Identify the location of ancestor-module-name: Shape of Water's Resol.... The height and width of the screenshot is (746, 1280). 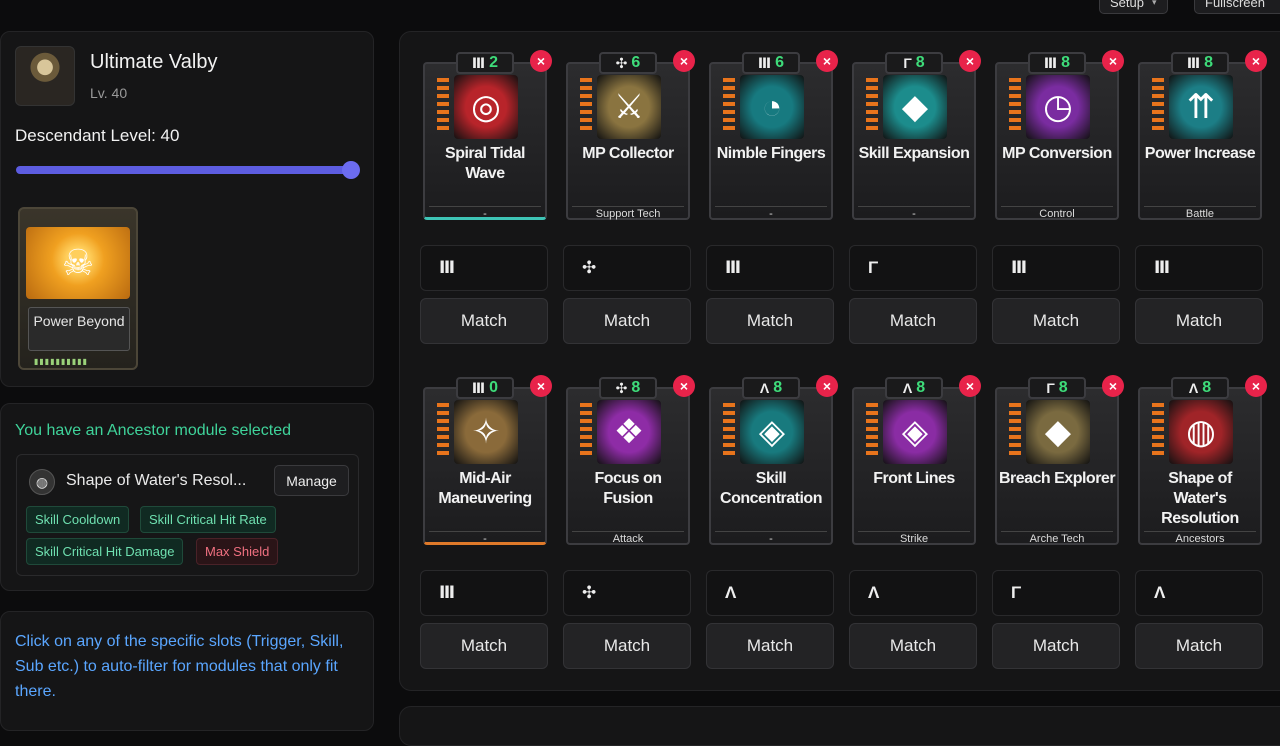
(156, 480).